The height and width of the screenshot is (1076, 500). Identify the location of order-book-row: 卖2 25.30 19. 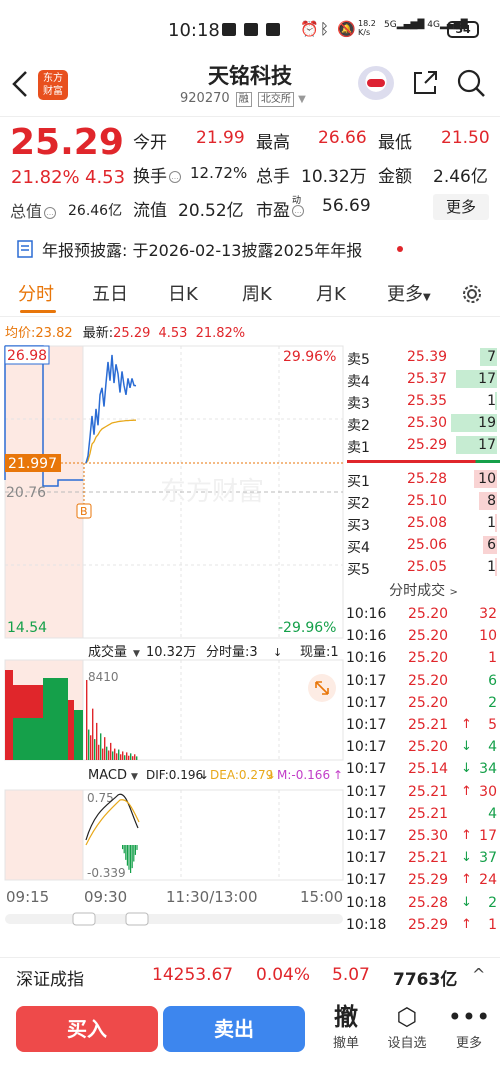
(423, 423).